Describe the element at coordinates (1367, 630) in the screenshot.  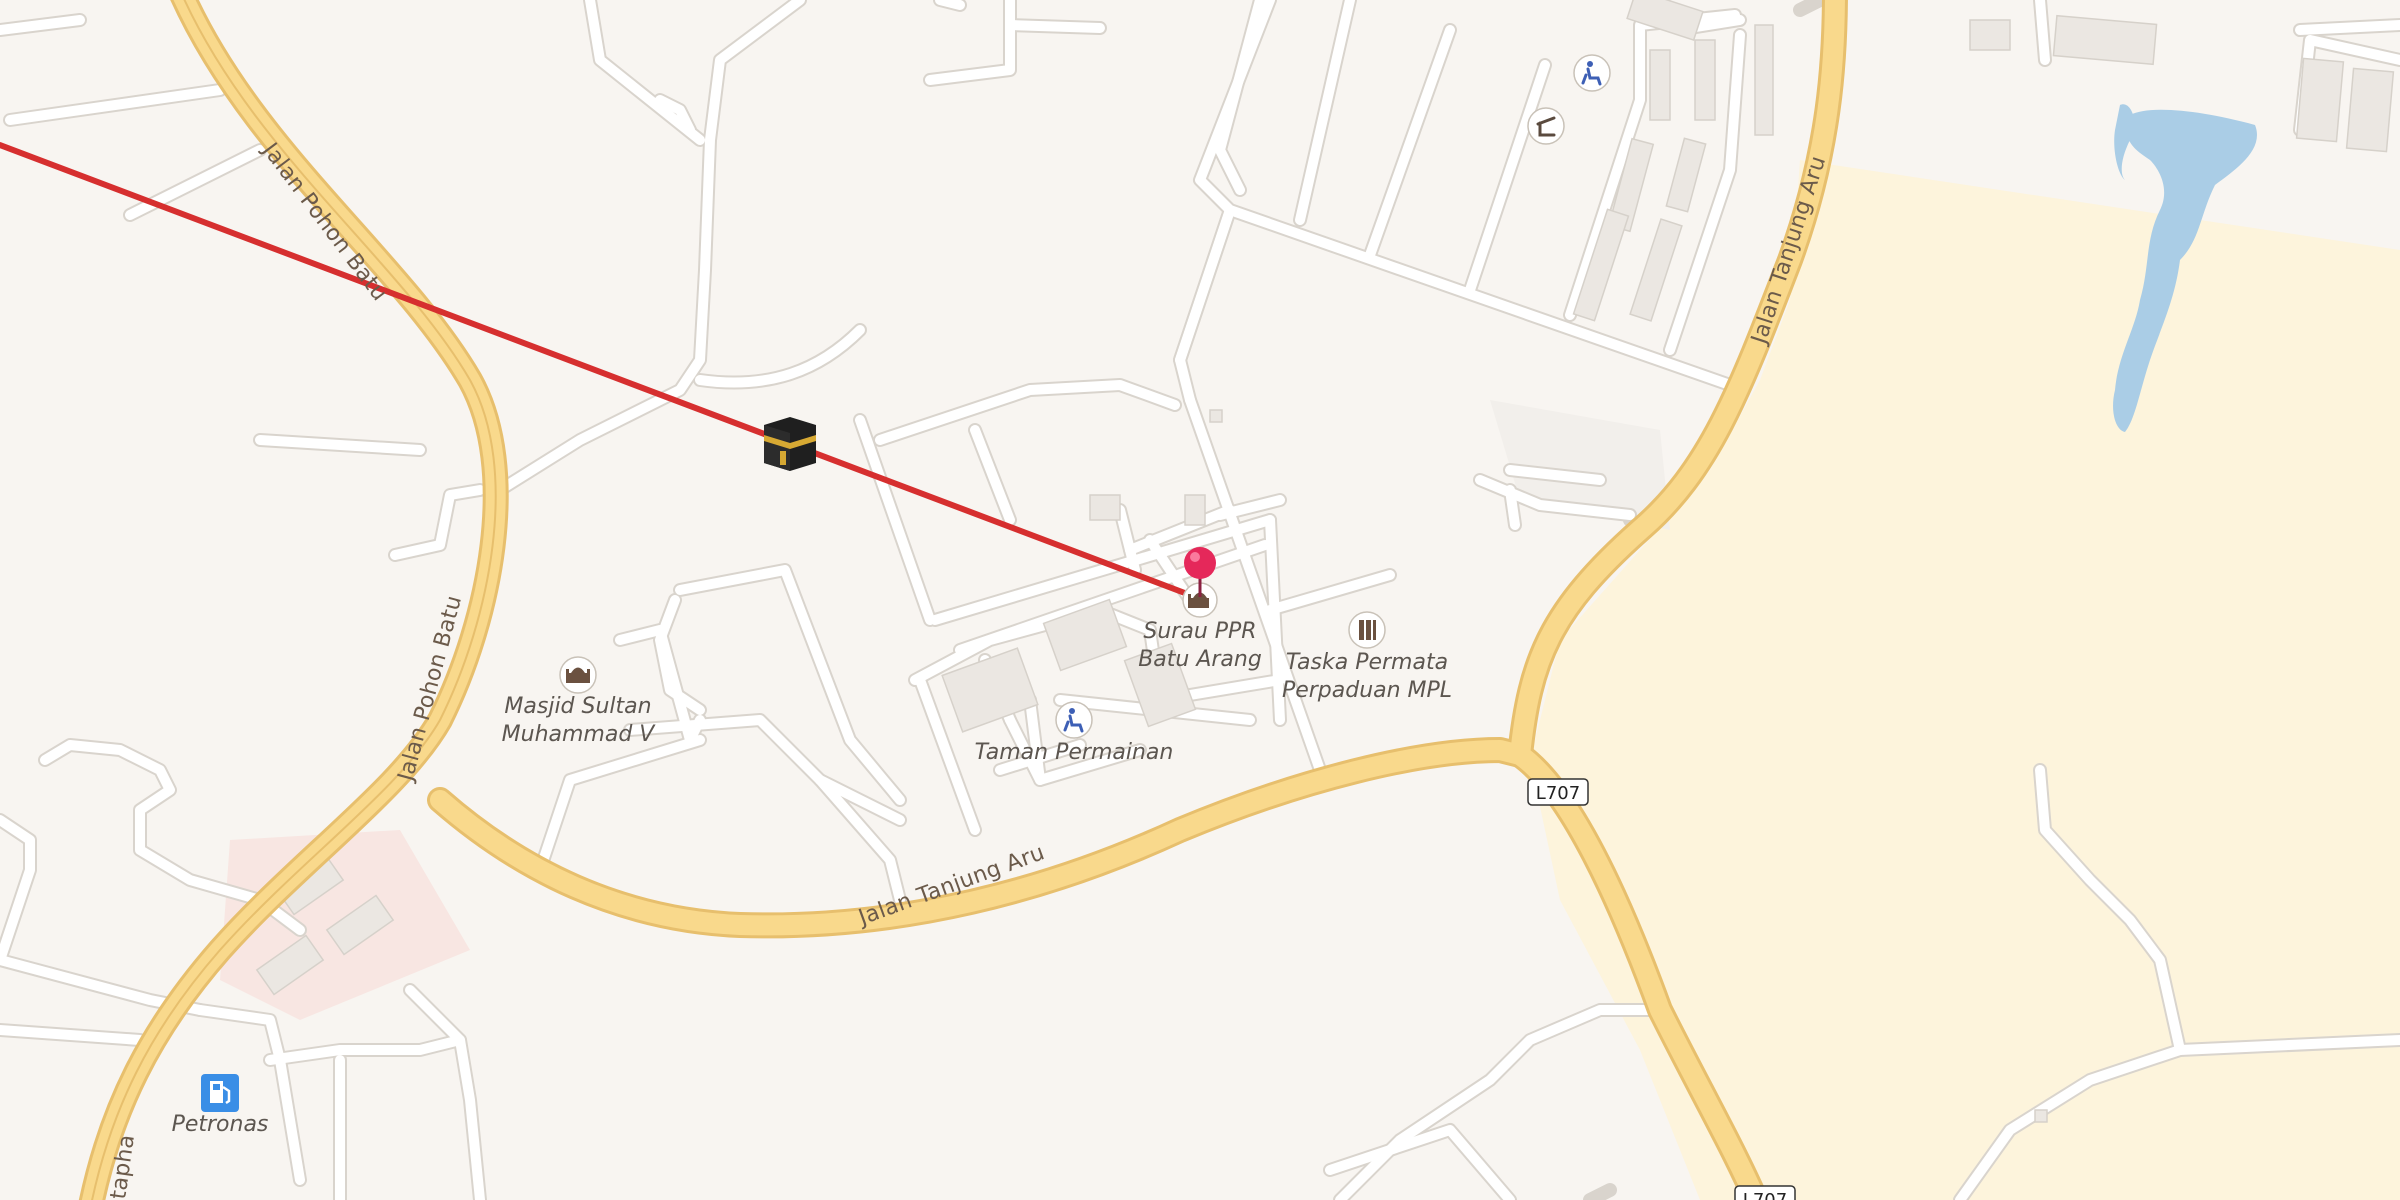
I see `school-icon` at that location.